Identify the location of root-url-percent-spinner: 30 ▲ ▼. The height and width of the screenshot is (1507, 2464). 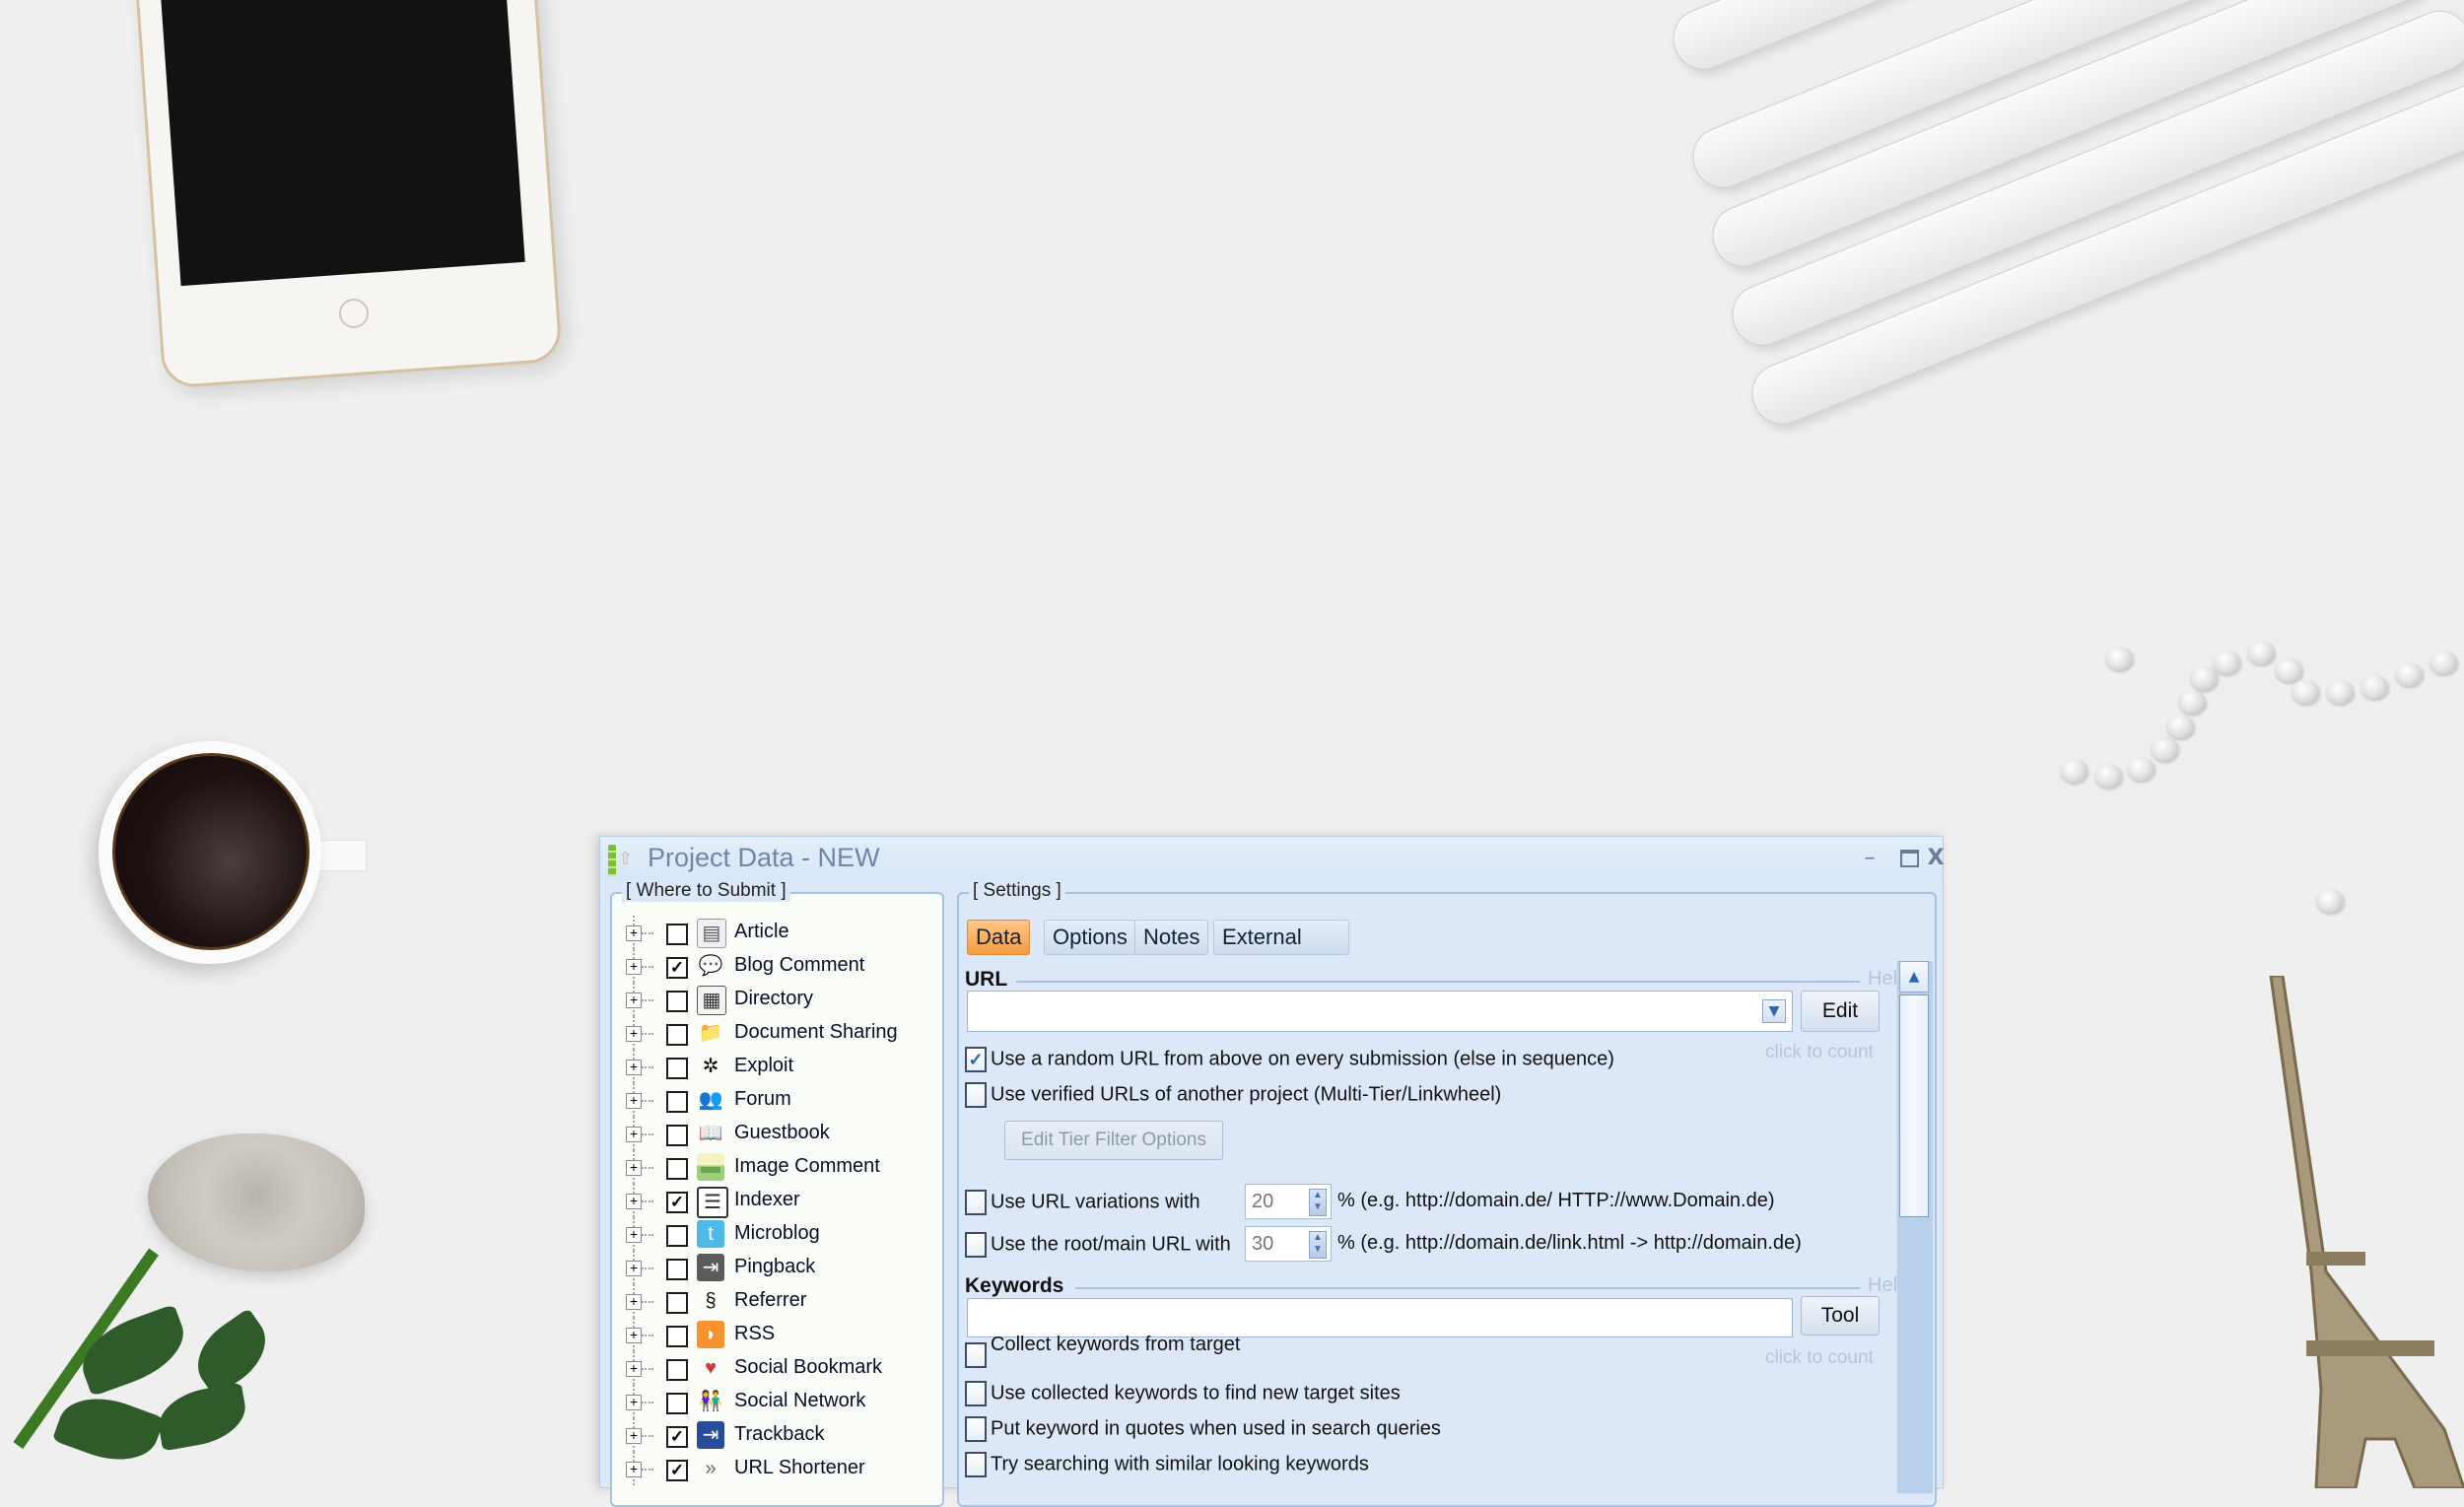
(1288, 1244).